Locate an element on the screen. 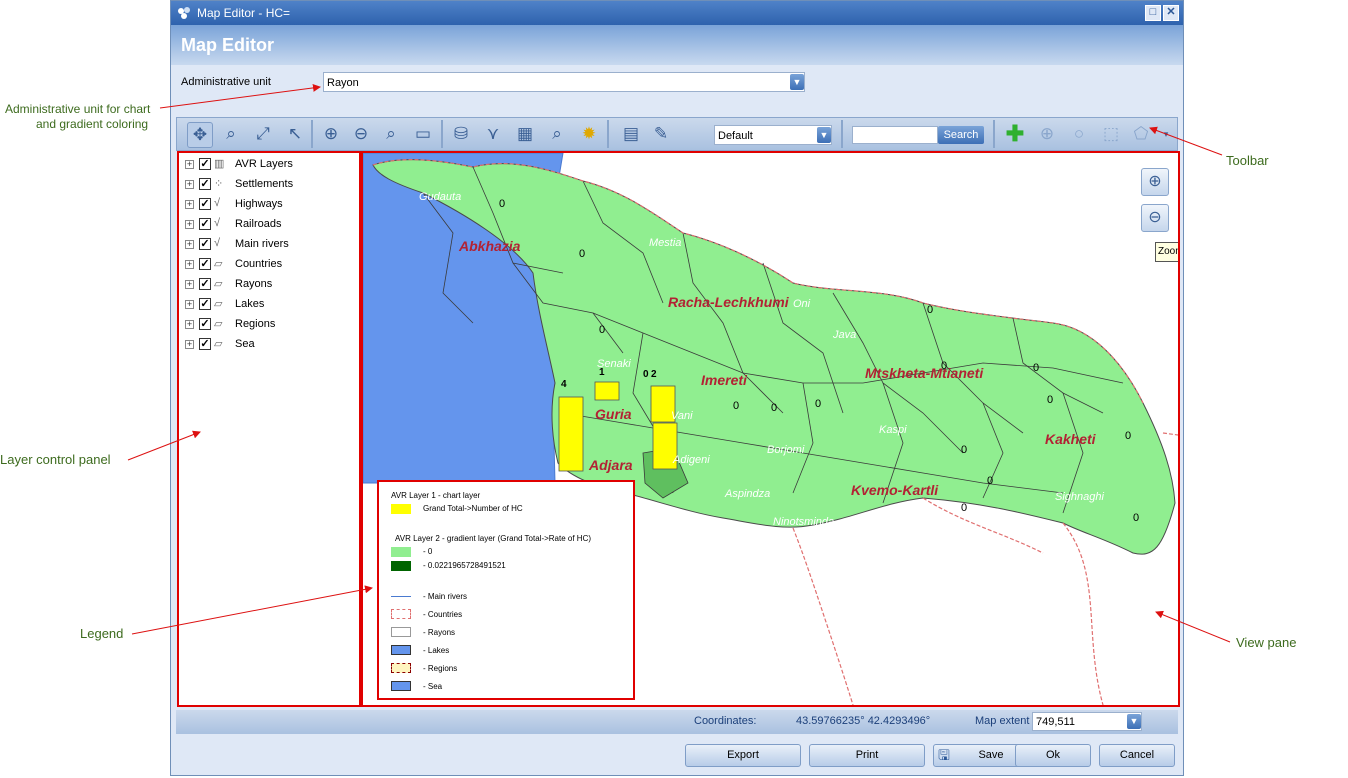 Image resolution: width=1348 pixels, height=778 pixels. map-zoom-in-button: ⊕ is located at coordinates (1155, 182).